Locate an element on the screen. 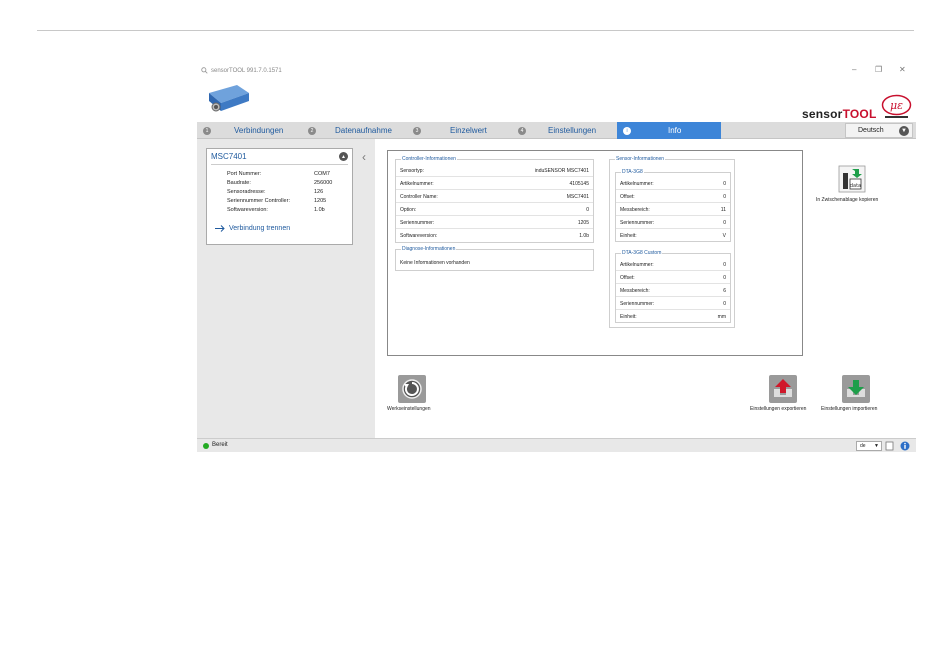  window-title-text: sensorTOOL 991.7.0.1571 is located at coordinates (246, 70).